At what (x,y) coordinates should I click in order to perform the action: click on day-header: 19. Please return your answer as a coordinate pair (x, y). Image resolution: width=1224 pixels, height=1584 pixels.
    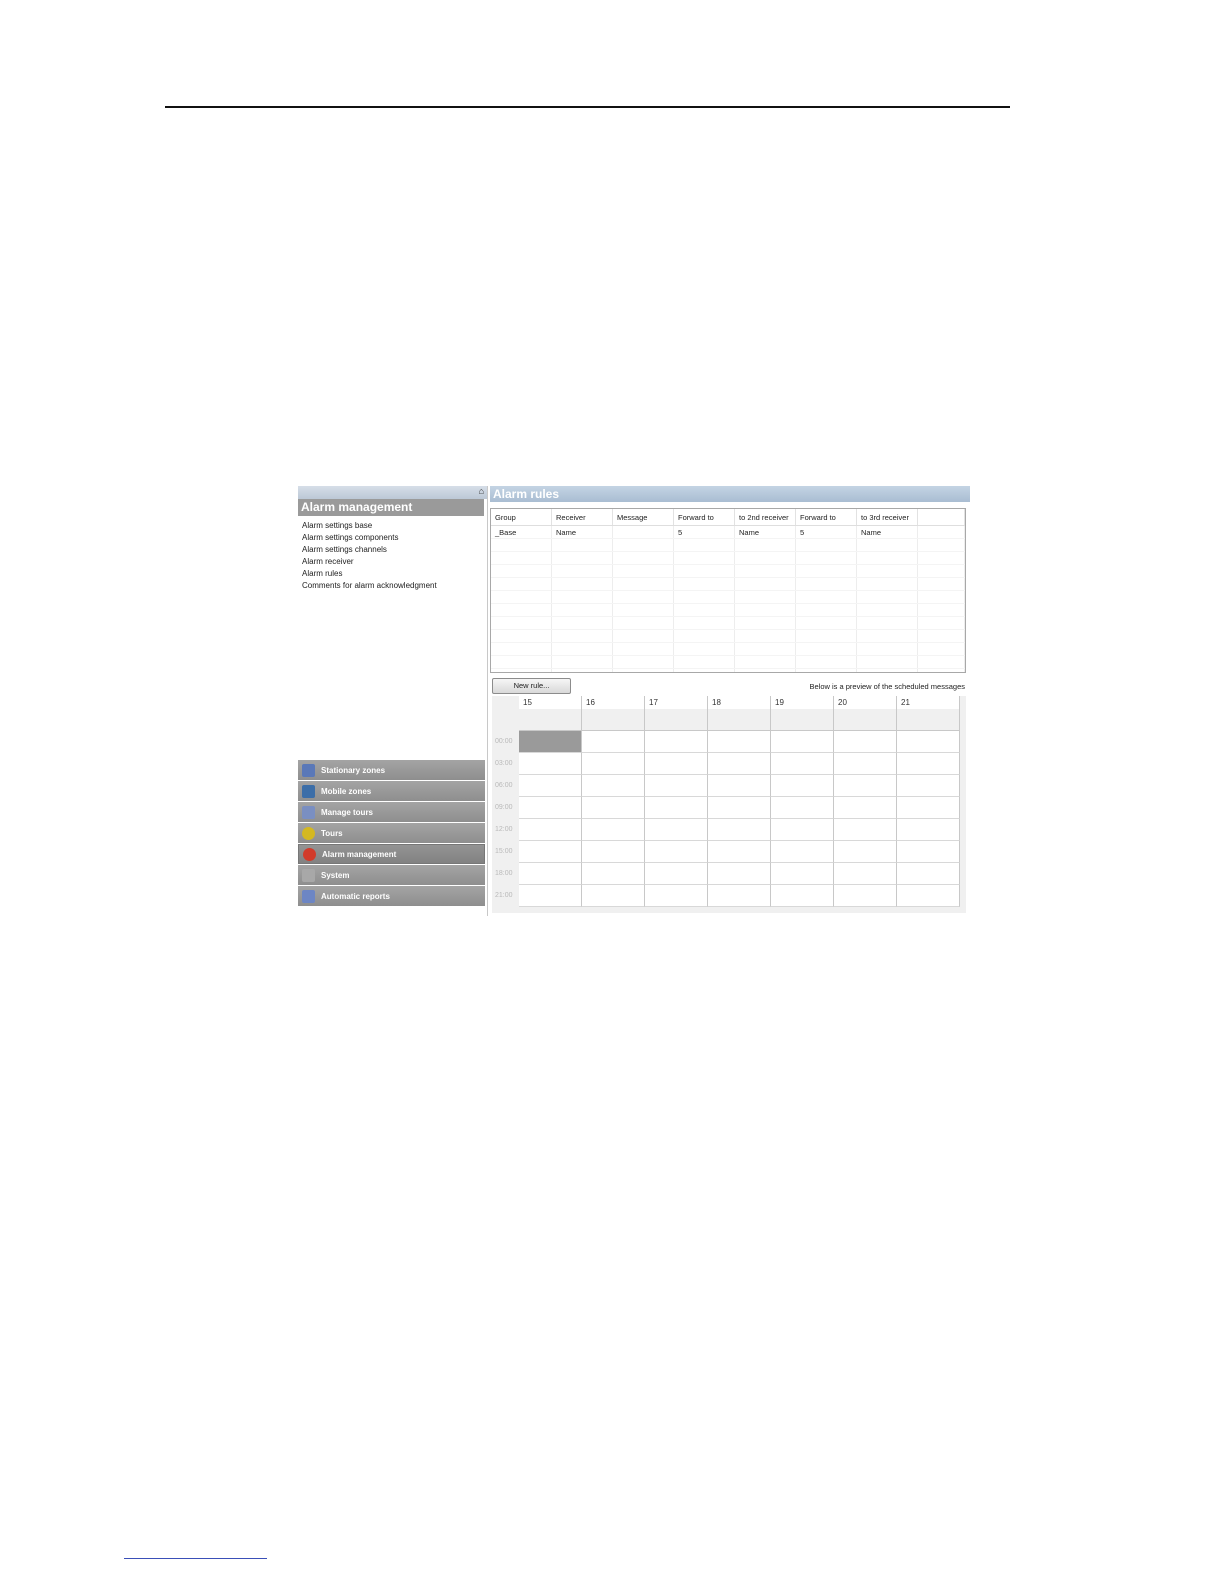
    Looking at the image, I should click on (802, 713).